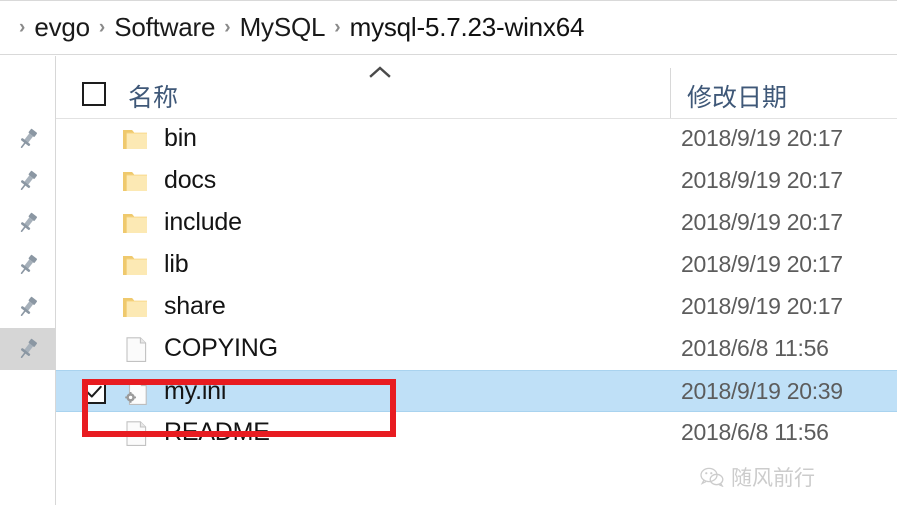 The width and height of the screenshot is (897, 505). I want to click on breadcrumb-item-mysql-5-7-23-winx64: mysql-5.7.23-winx64, so click(467, 27).